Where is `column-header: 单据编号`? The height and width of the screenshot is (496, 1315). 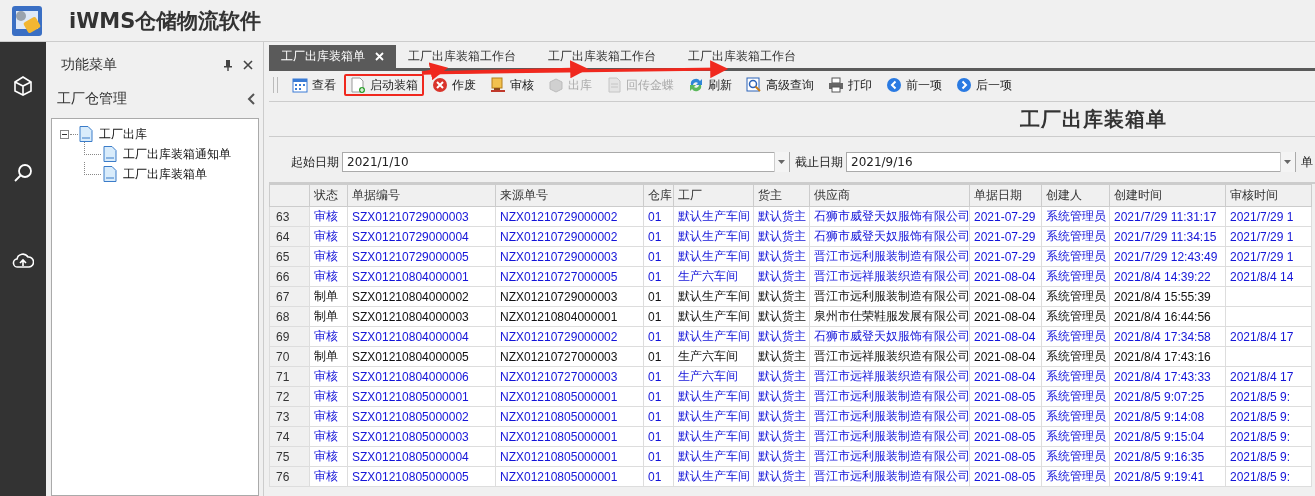
column-header: 单据编号 is located at coordinates (421, 195).